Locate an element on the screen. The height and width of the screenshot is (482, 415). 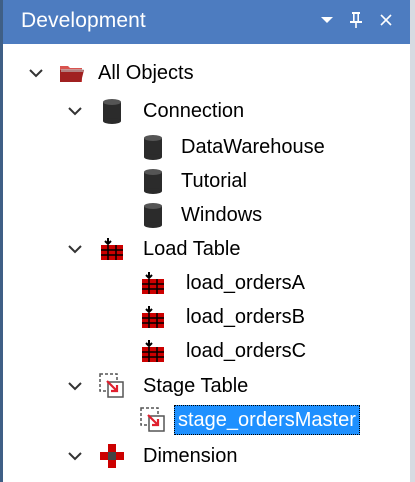
tree-label-dimension: Dimension is located at coordinates (190, 456).